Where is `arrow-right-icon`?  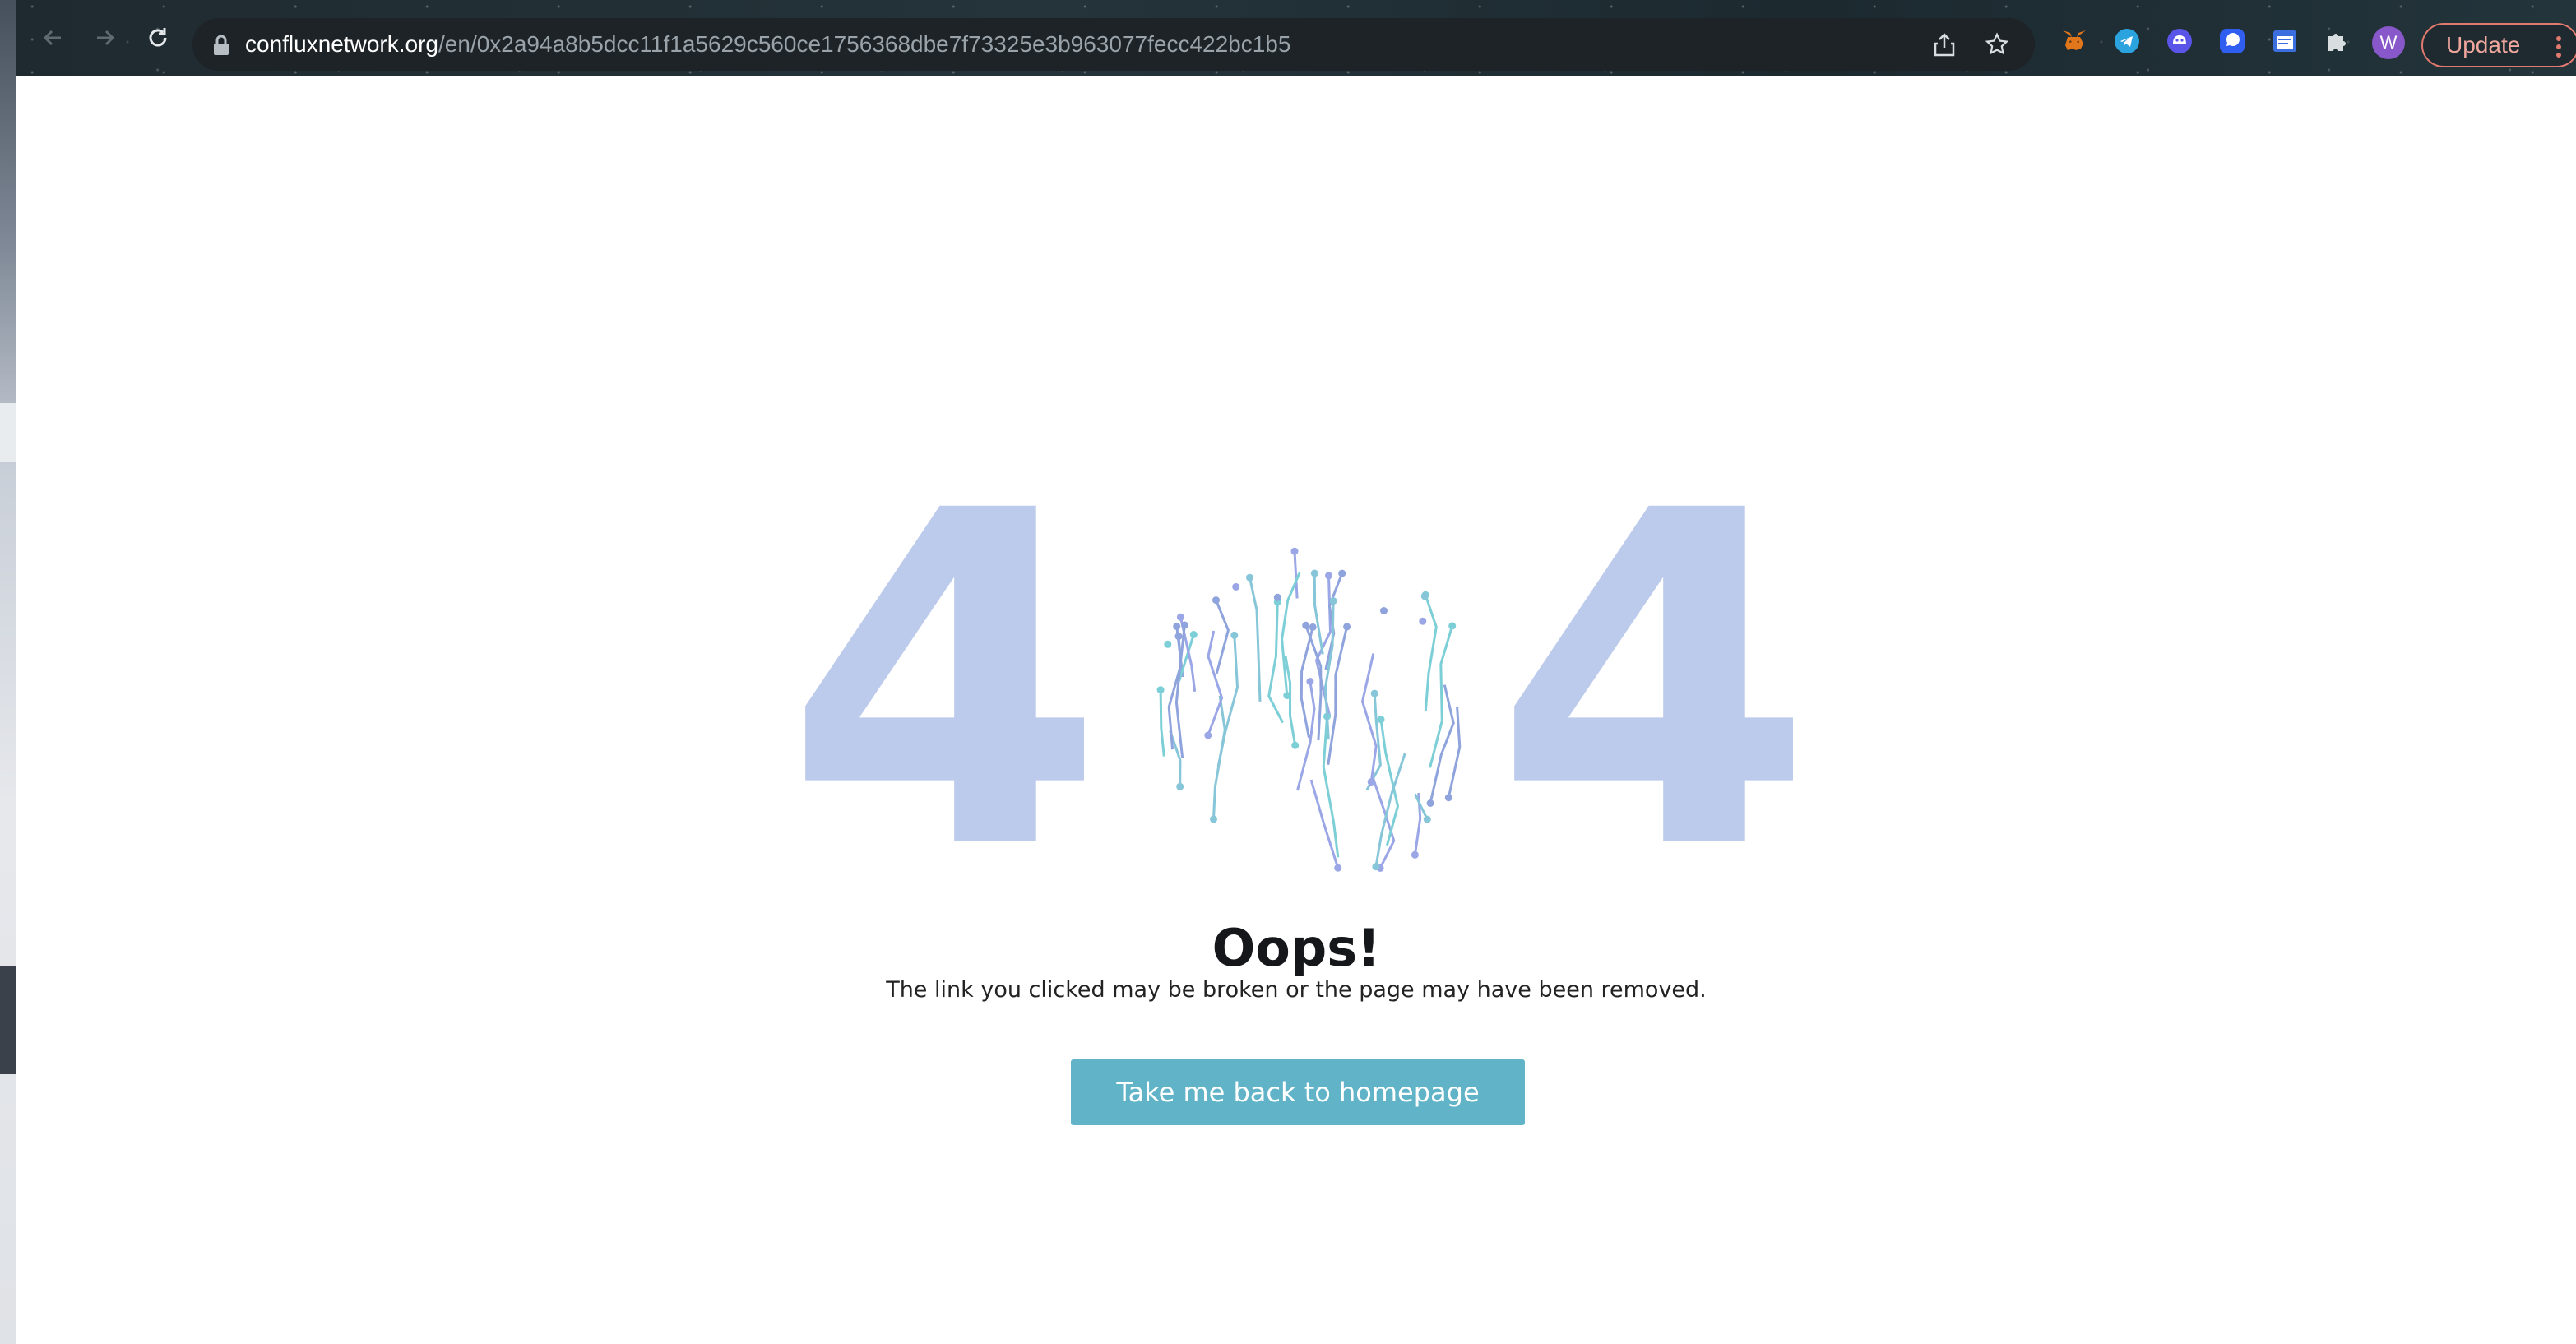 arrow-right-icon is located at coordinates (106, 38).